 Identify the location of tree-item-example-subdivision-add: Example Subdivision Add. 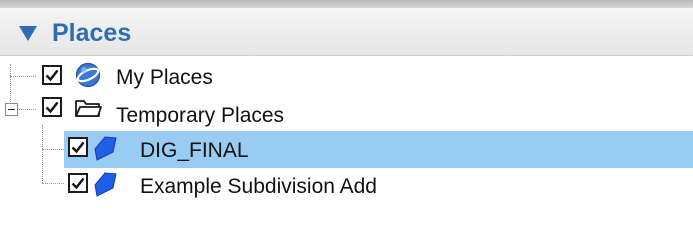
(378, 185).